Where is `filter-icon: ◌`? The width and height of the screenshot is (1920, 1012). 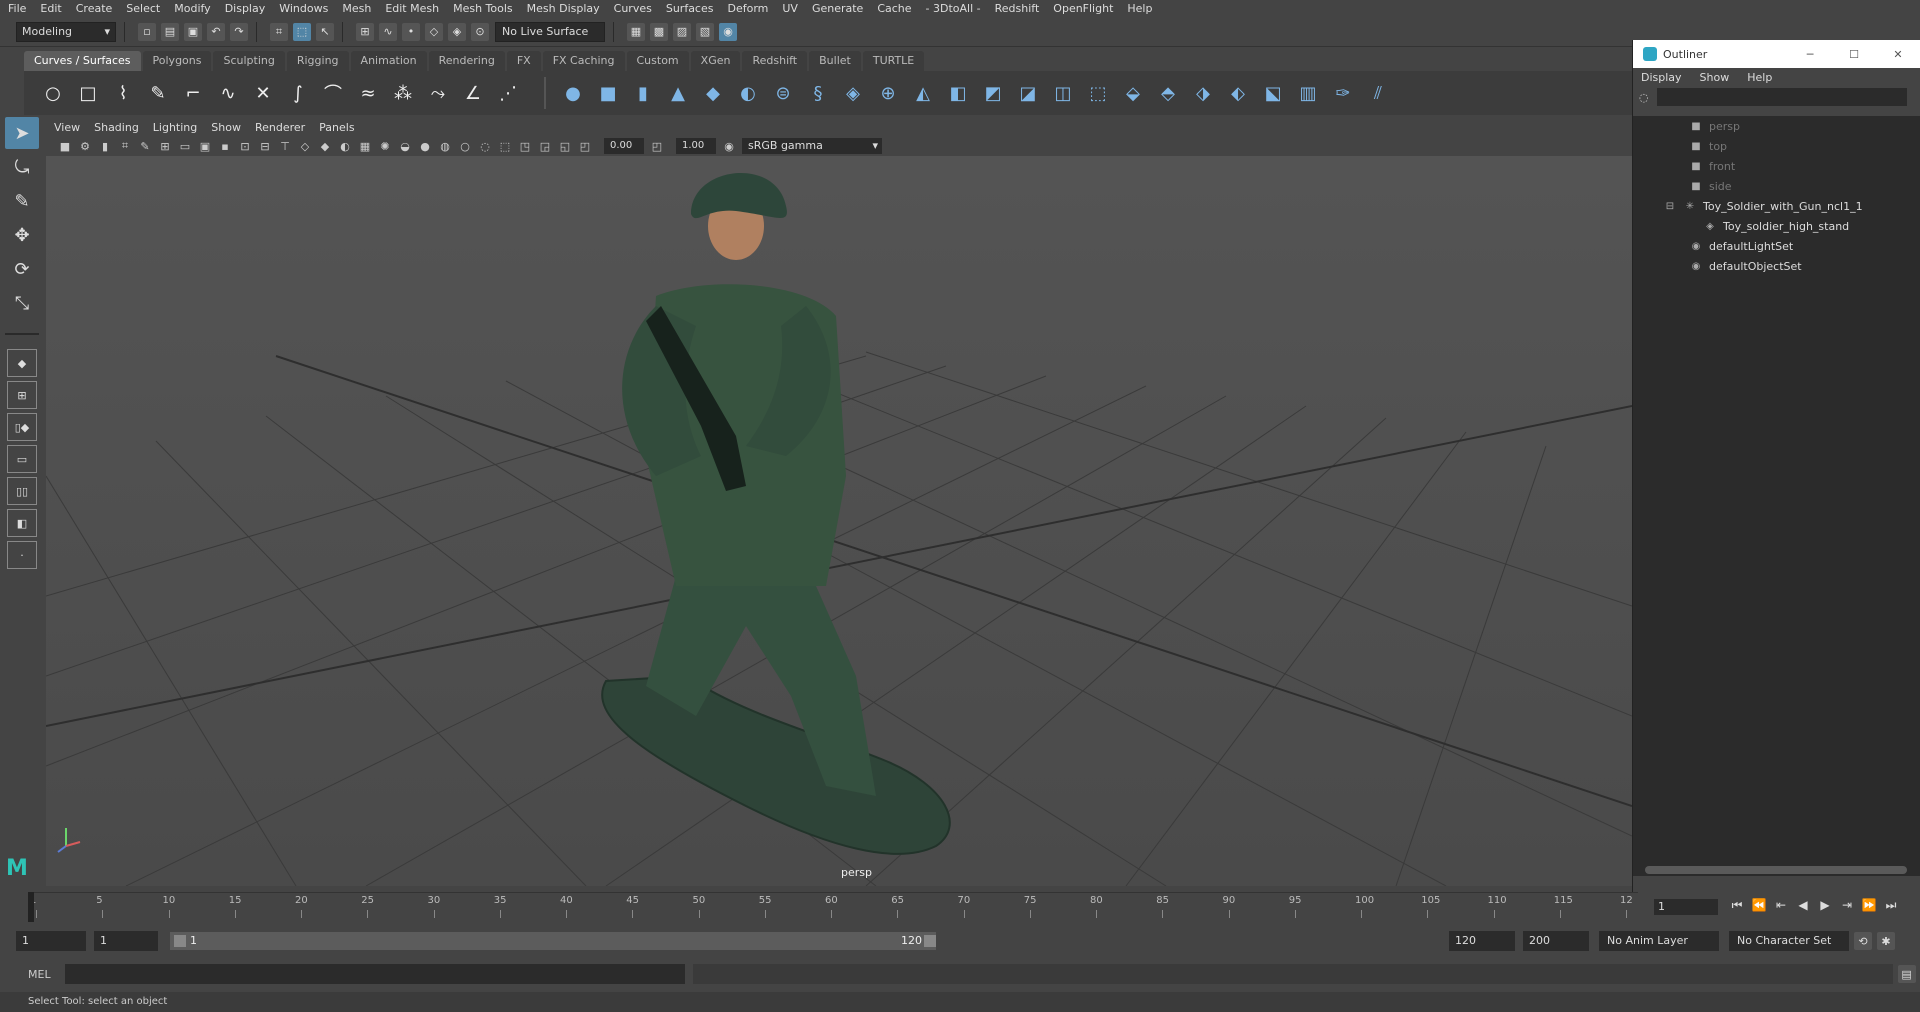 filter-icon: ◌ is located at coordinates (1644, 97).